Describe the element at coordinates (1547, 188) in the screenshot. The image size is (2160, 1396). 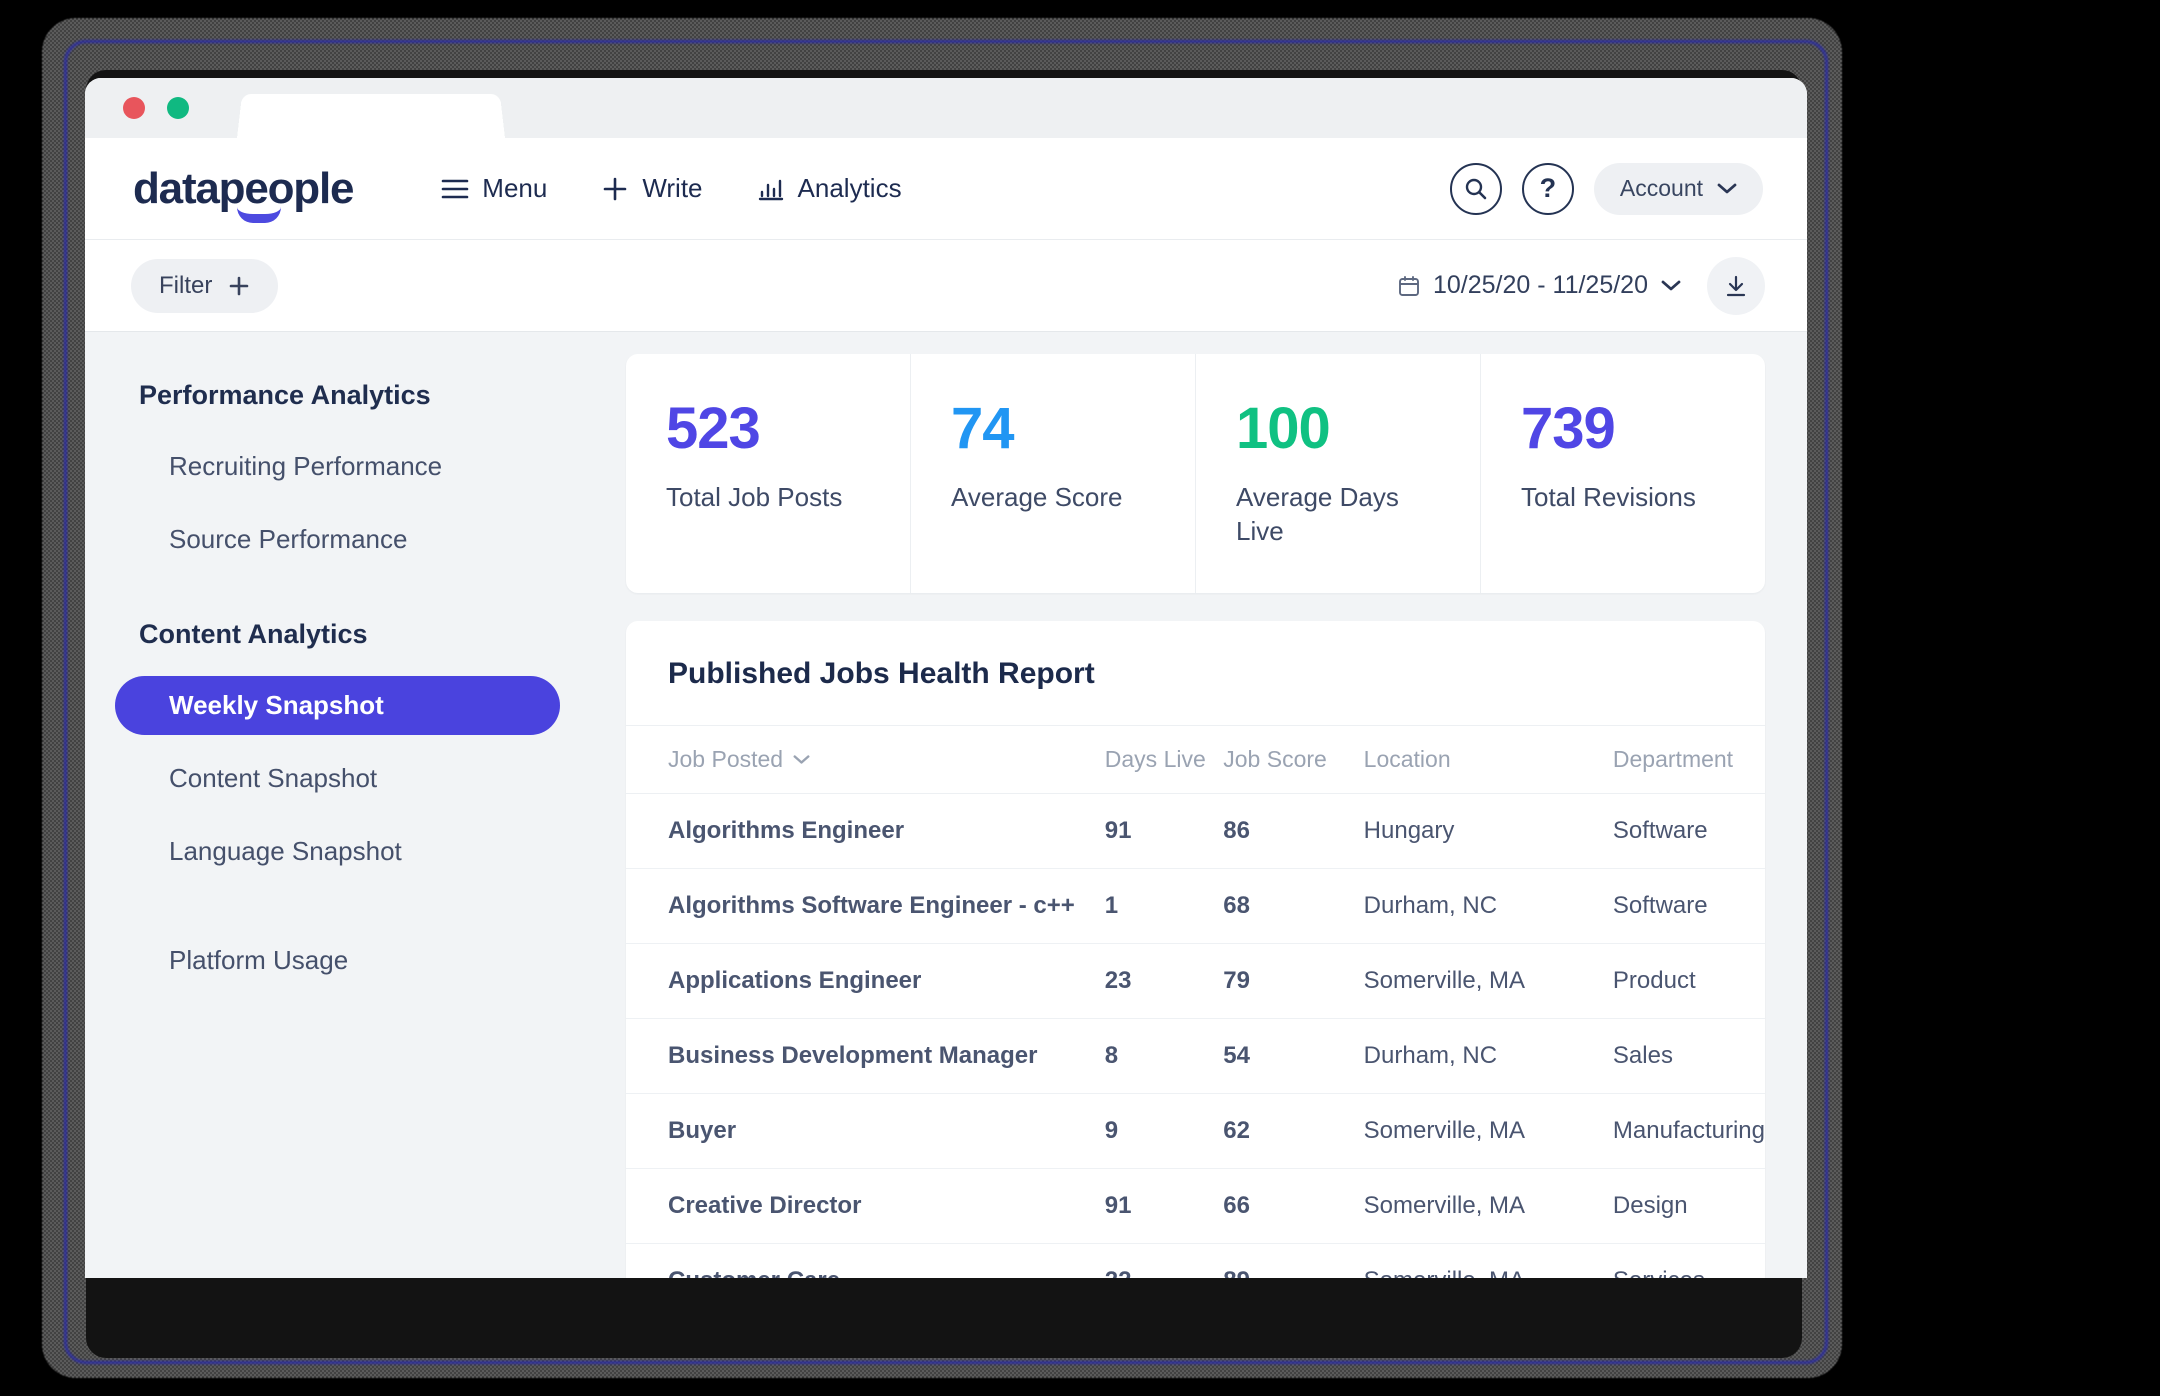
I see `help-button: ?` at that location.